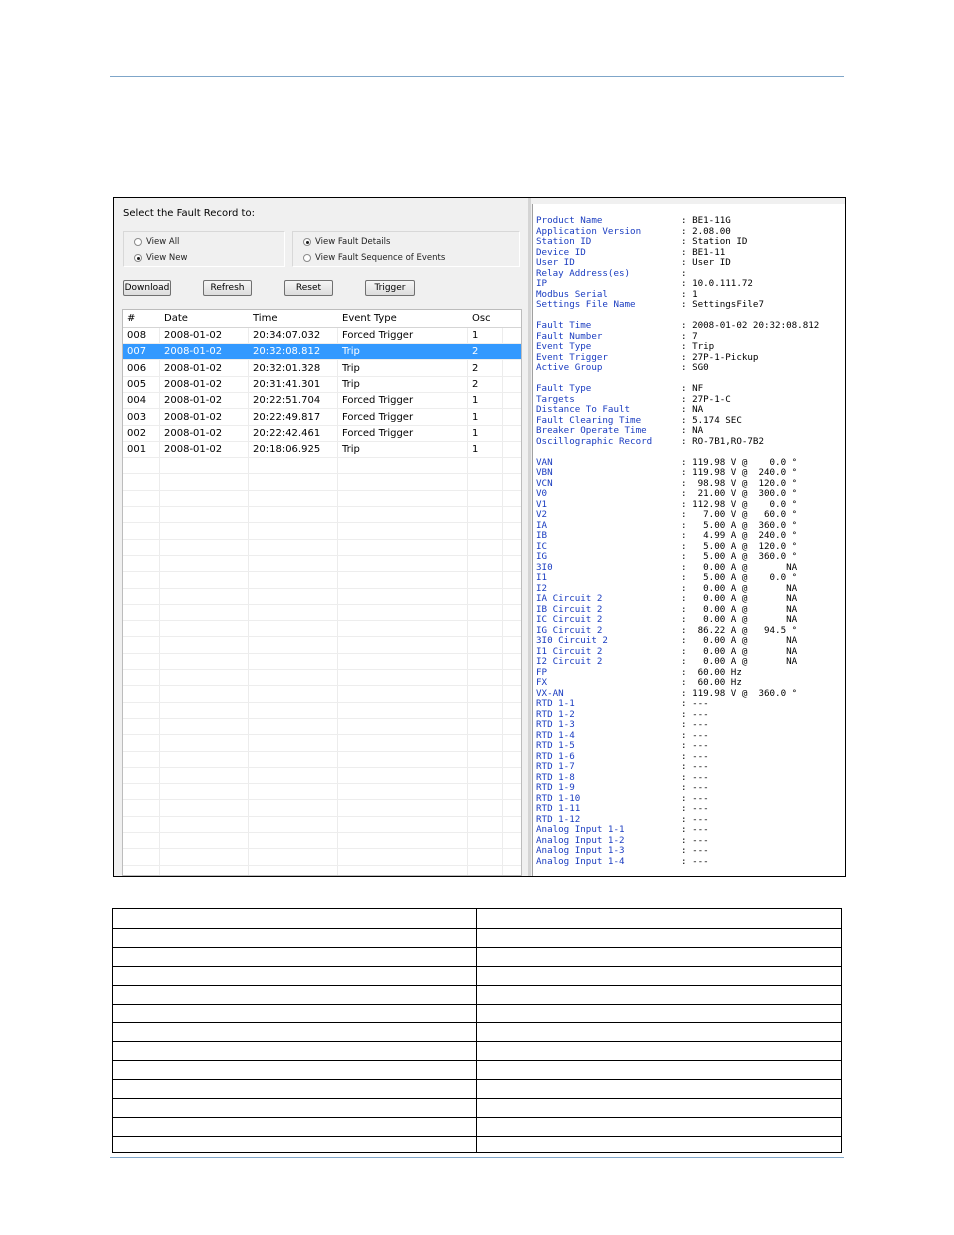 The width and height of the screenshot is (954, 1235). What do you see at coordinates (529, 537) in the screenshot?
I see `panel-divider` at bounding box center [529, 537].